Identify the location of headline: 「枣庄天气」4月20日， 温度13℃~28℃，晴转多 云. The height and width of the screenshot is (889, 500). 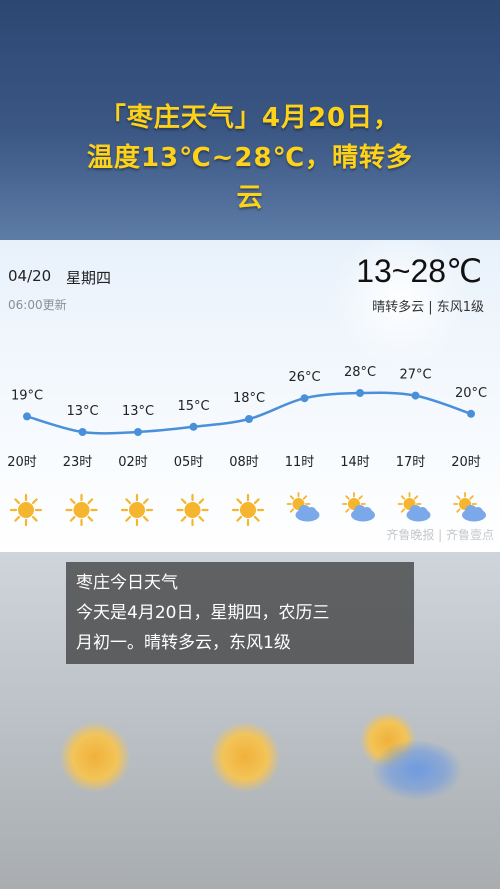
(250, 158).